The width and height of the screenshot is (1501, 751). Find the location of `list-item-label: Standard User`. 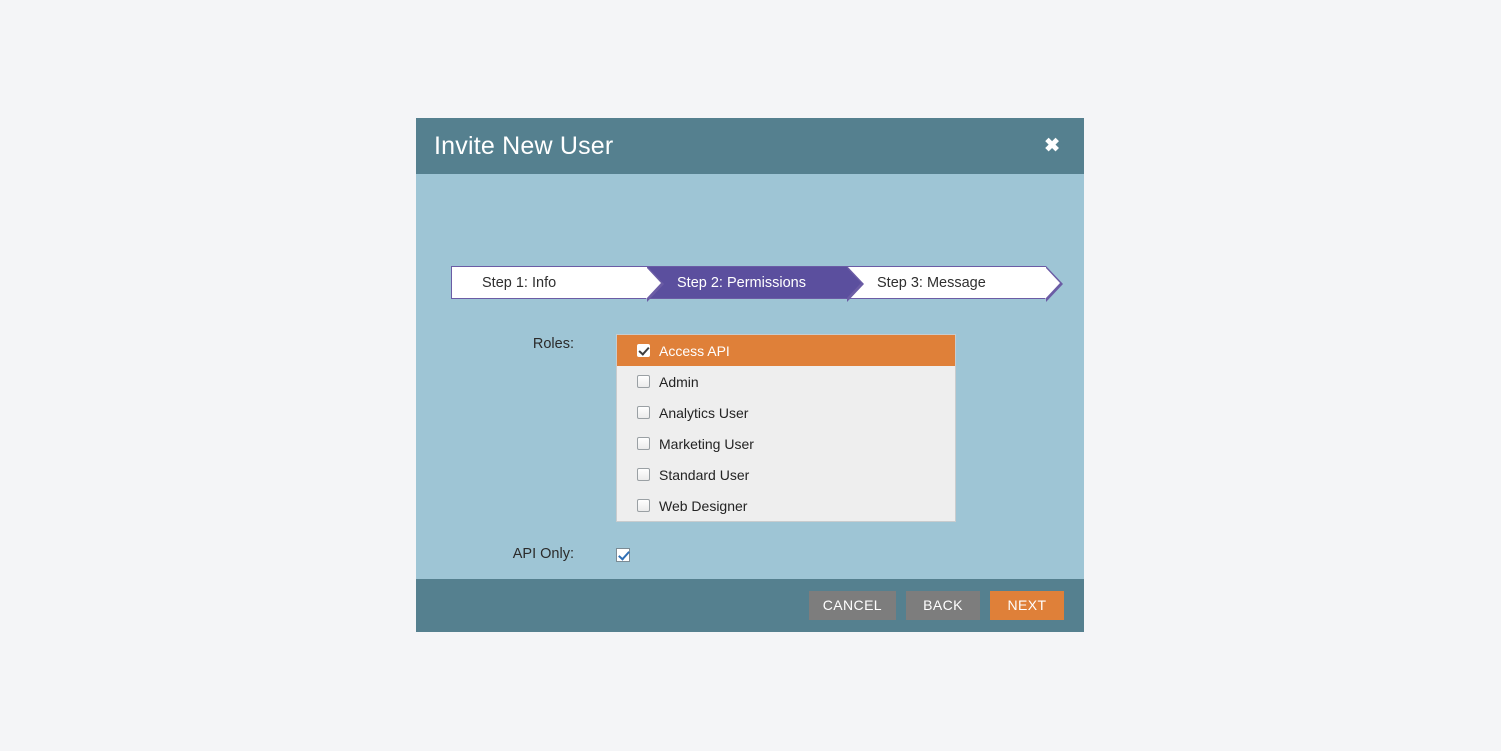

list-item-label: Standard User is located at coordinates (704, 474).